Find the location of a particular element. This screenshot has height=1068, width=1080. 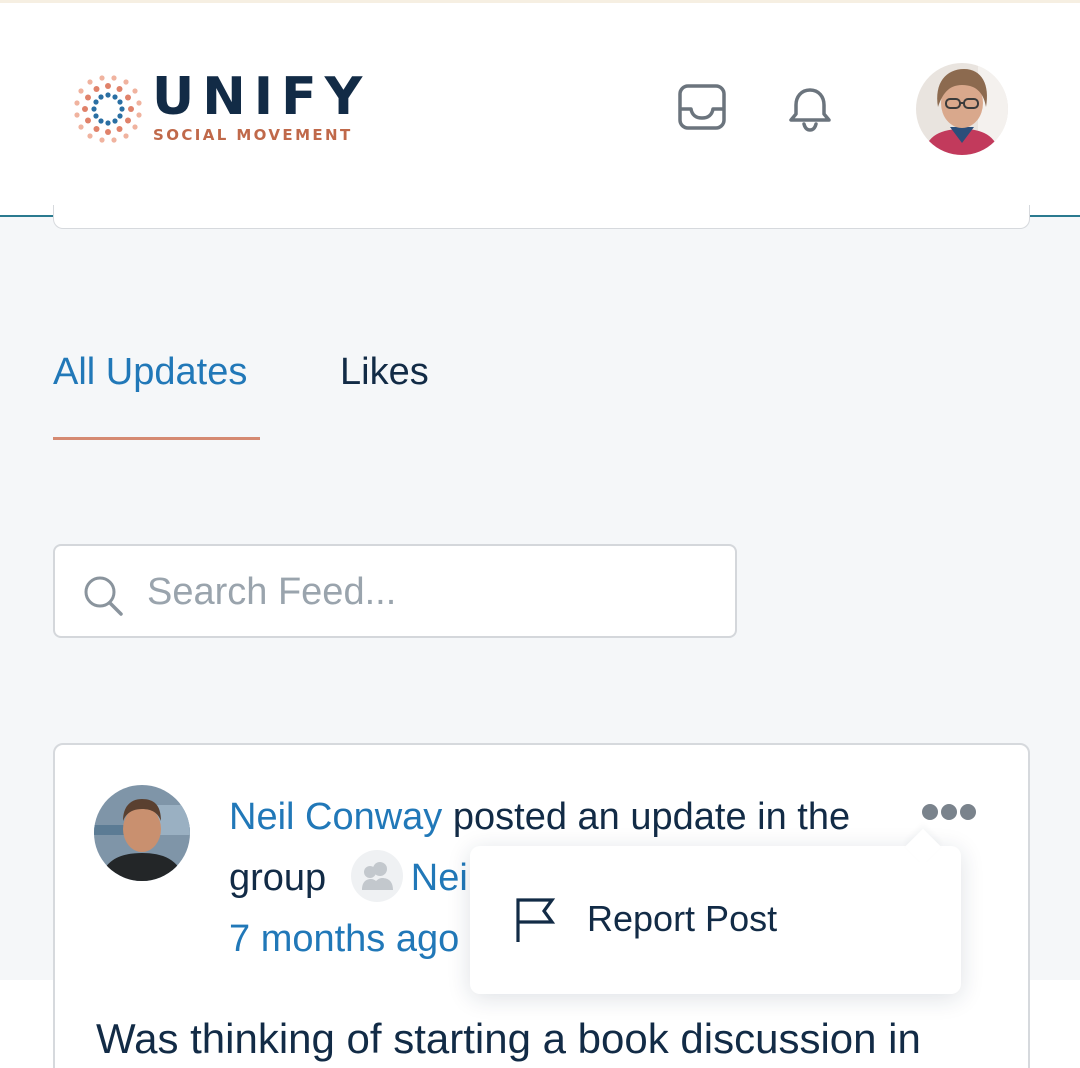

post-card-border-right is located at coordinates (1029, 1024).